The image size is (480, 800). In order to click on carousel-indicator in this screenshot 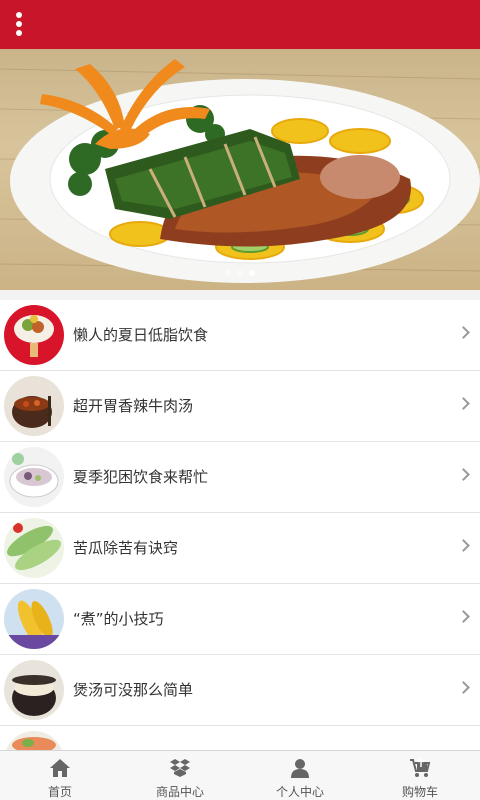, I will do `click(240, 273)`.